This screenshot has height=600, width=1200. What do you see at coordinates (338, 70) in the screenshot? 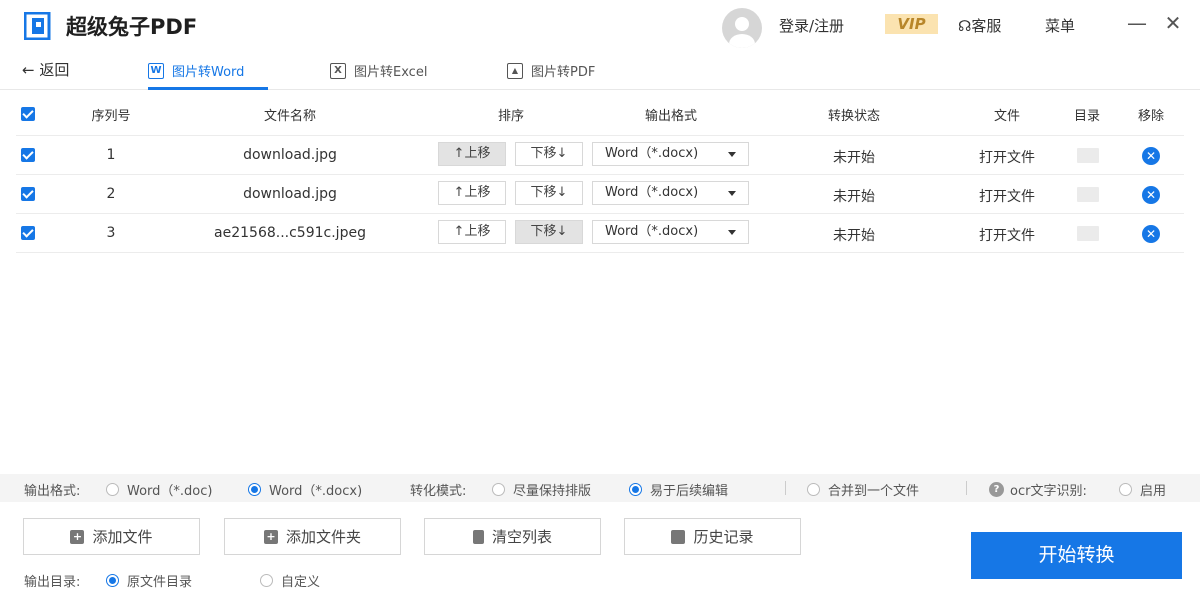
I see `excel-icon: X` at bounding box center [338, 70].